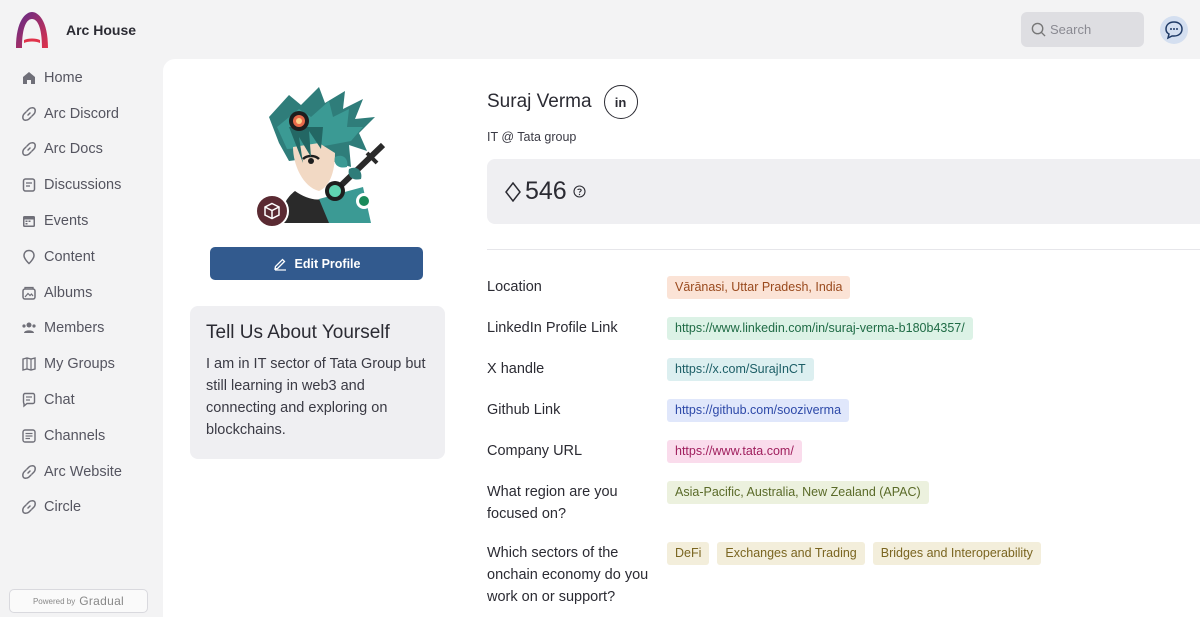 This screenshot has width=1200, height=617. I want to click on sidebar-item-arc-docs: Arc Docs, so click(81, 150).